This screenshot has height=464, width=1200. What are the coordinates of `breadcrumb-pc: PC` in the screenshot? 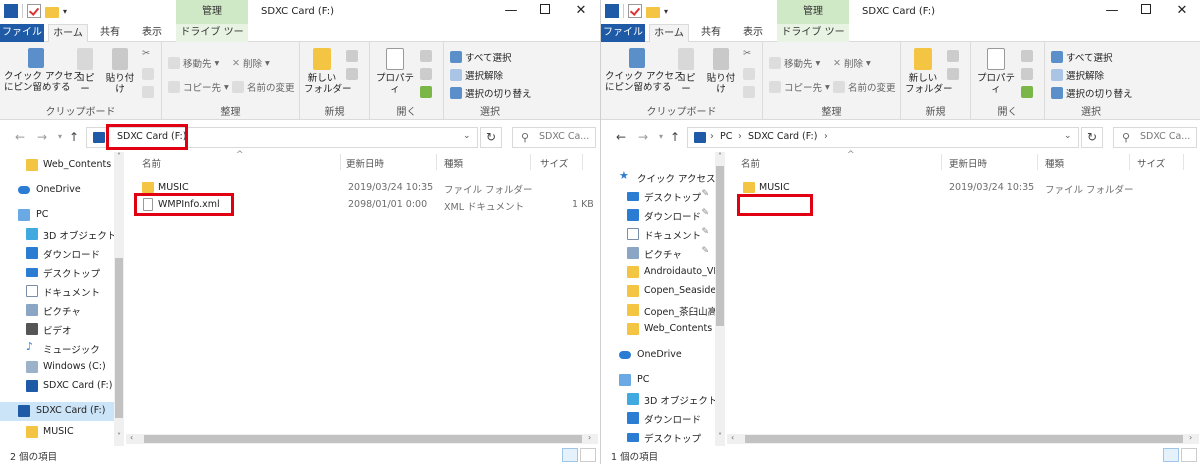 It's located at (726, 136).